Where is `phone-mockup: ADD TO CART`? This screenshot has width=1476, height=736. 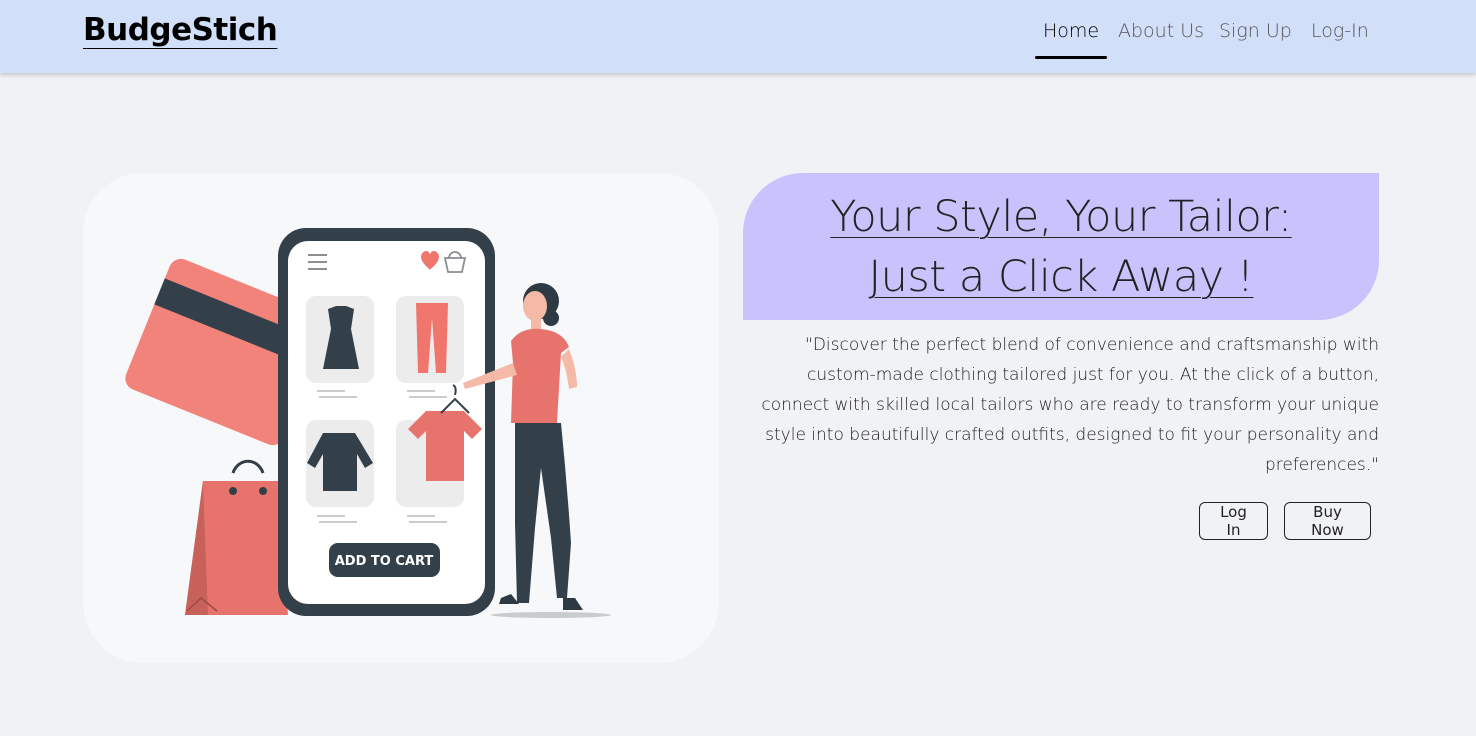
phone-mockup: ADD TO CART is located at coordinates (386, 422).